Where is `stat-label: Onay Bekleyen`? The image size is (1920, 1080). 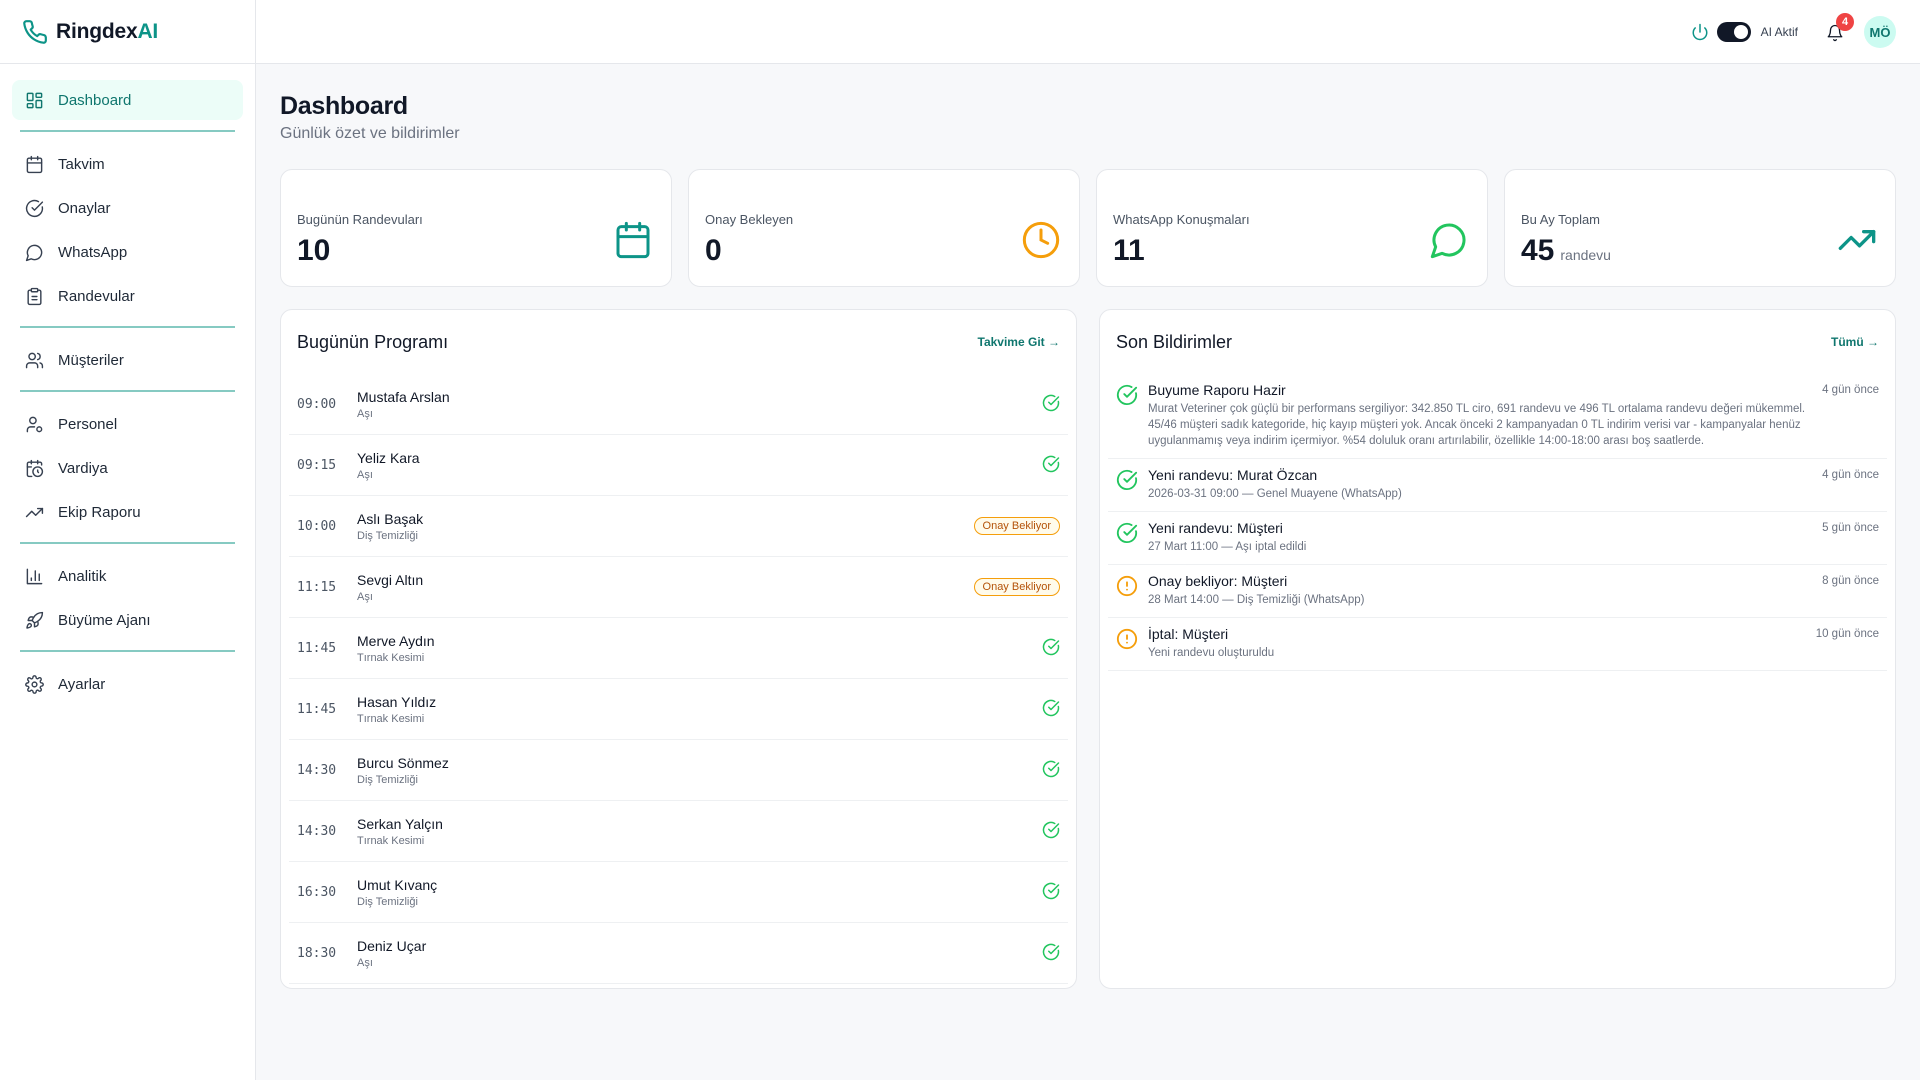
stat-label: Onay Bekleyen is located at coordinates (749, 219).